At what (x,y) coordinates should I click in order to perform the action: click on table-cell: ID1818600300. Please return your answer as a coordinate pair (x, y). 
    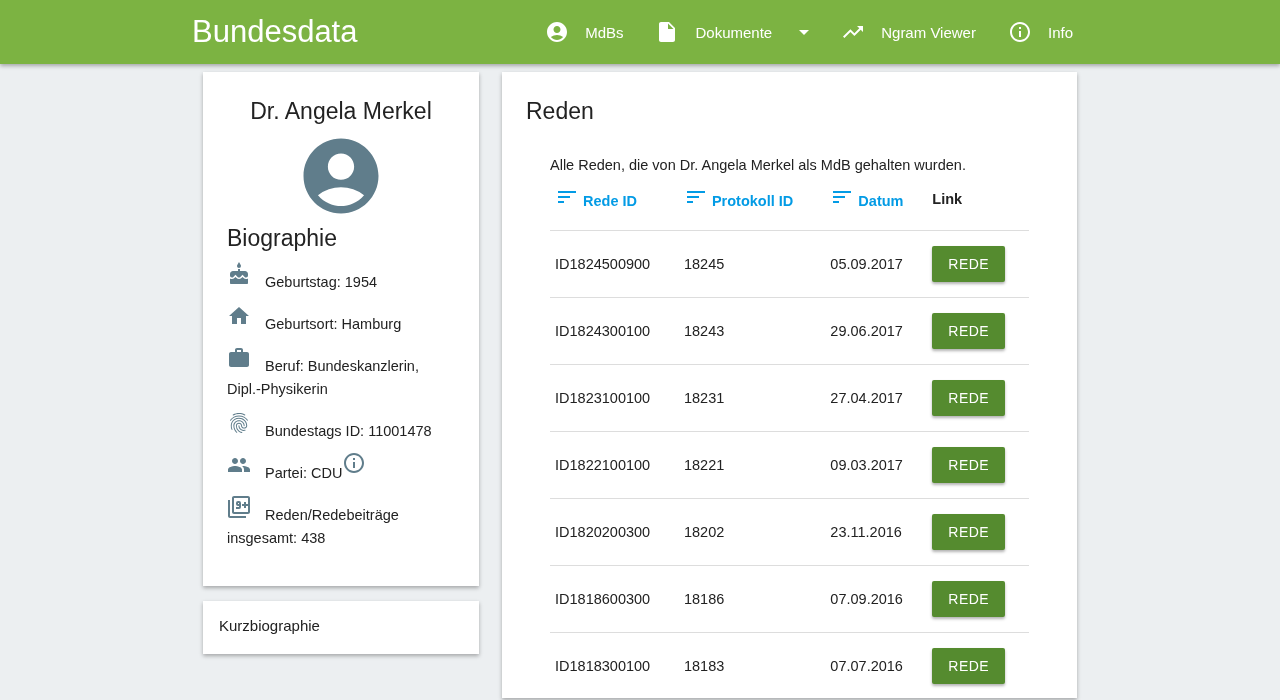
    Looking at the image, I should click on (614, 599).